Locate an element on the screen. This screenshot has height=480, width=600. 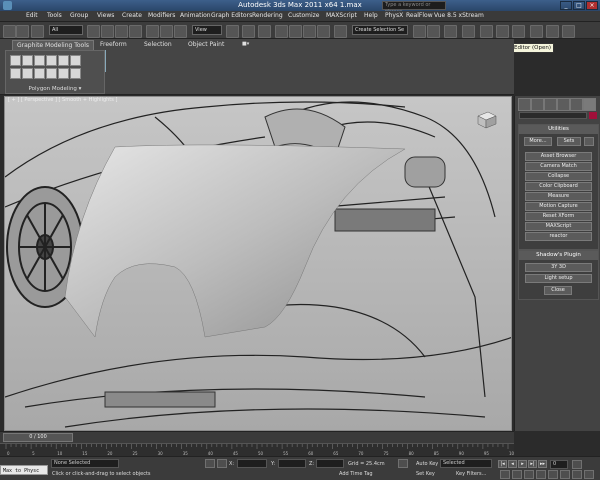
light-setup-button: Light setup is located at coordinates (558, 278).